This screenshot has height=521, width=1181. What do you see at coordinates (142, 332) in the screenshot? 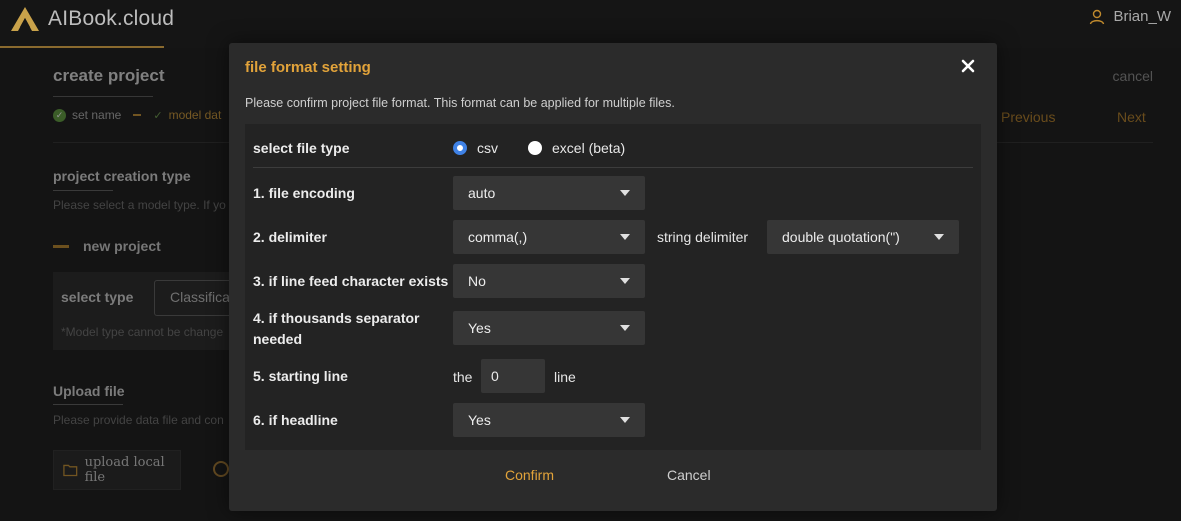
I see `select-type-note: *Model type cannot be change` at bounding box center [142, 332].